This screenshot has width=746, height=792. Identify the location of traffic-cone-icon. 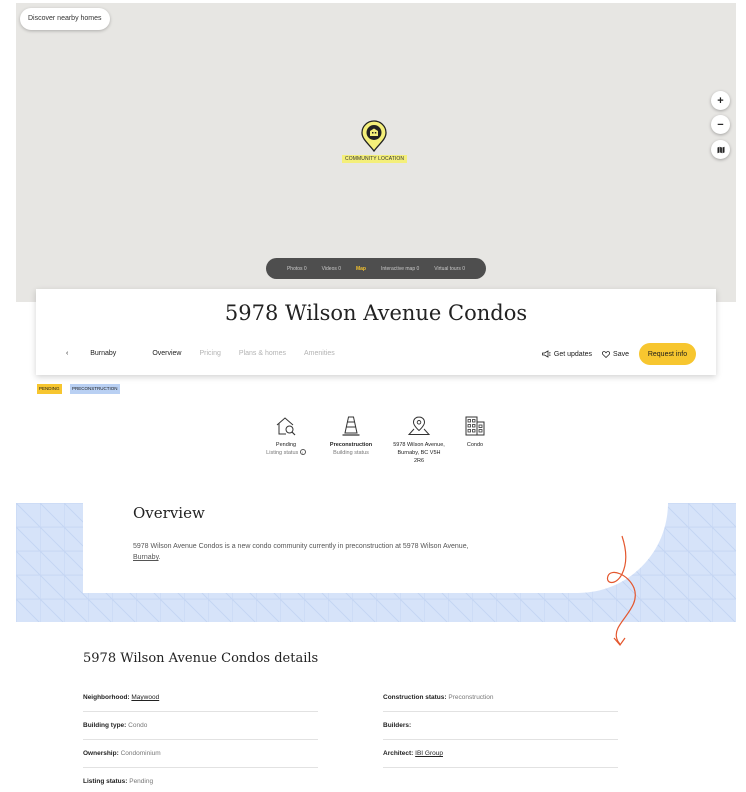
(351, 426).